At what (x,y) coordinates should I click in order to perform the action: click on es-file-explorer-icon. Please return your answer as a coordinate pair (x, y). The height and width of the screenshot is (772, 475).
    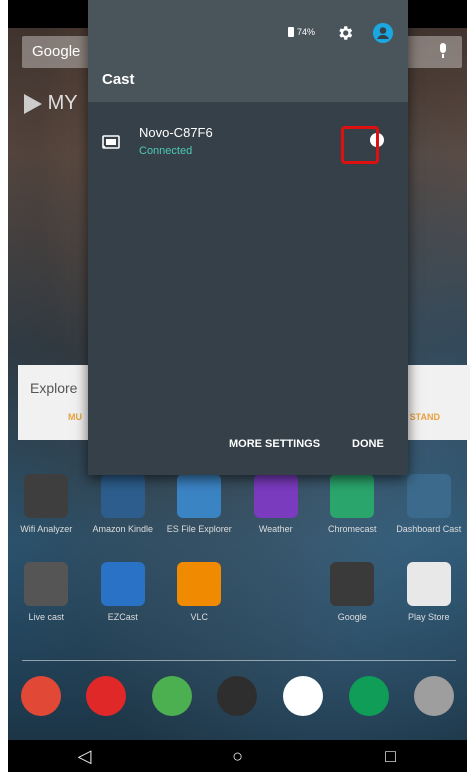
    Looking at the image, I should click on (199, 496).